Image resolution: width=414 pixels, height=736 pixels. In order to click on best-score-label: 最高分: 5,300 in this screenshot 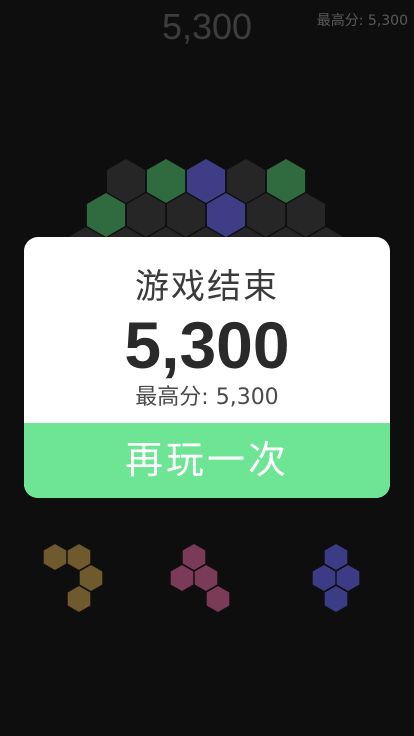, I will do `click(207, 397)`.